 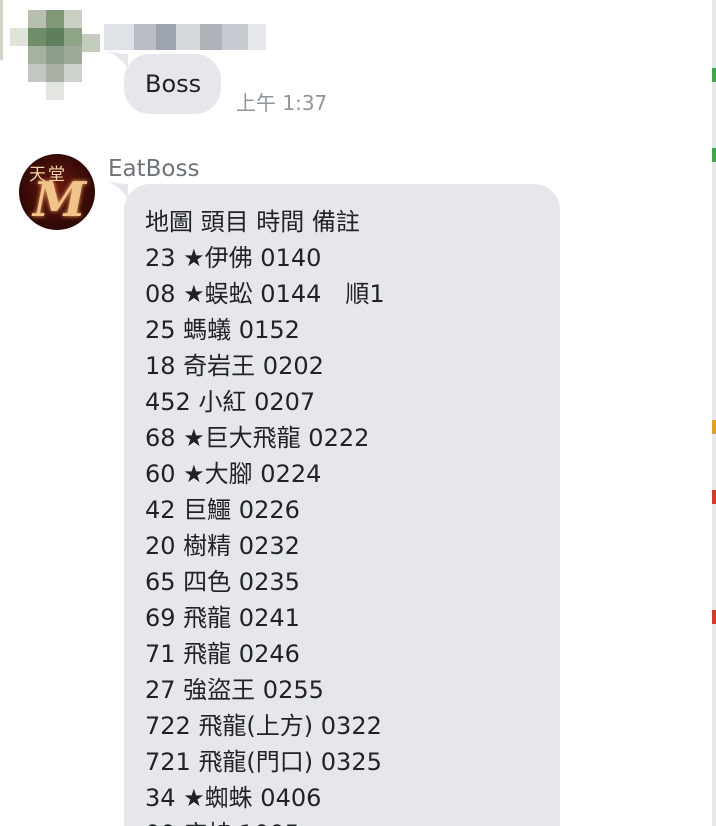 What do you see at coordinates (265, 294) in the screenshot?
I see `list-item: 08 ★蜈蚣 0144 順1` at bounding box center [265, 294].